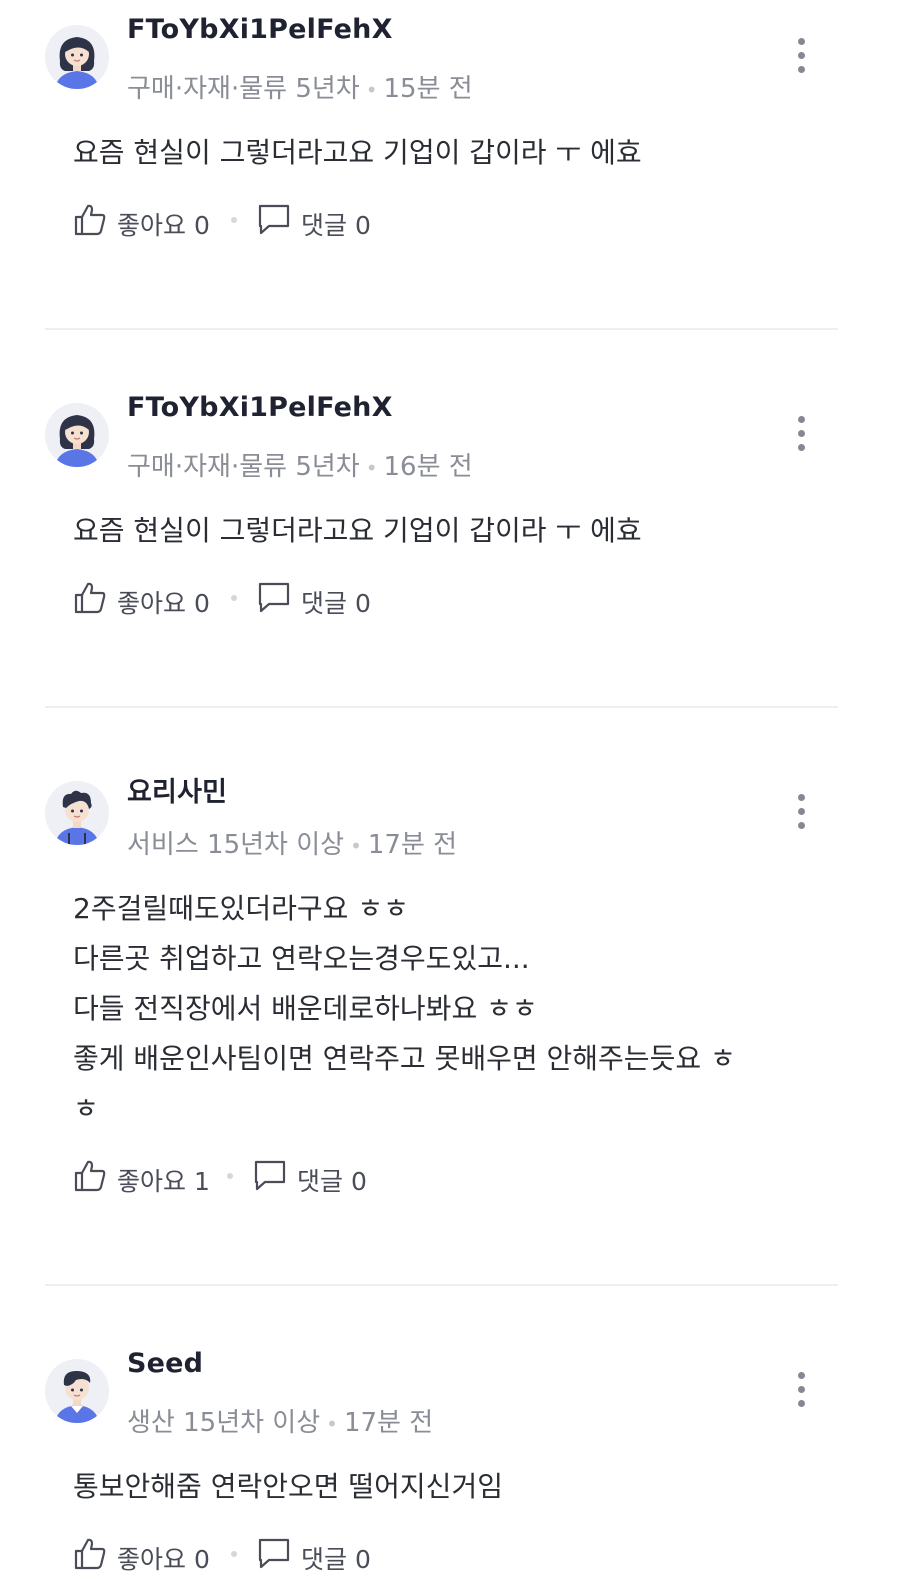 Image resolution: width=900 pixels, height=1596 pixels. Describe the element at coordinates (224, 1423) in the screenshot. I see `job-tenure: 생산 15년차 이상` at that location.